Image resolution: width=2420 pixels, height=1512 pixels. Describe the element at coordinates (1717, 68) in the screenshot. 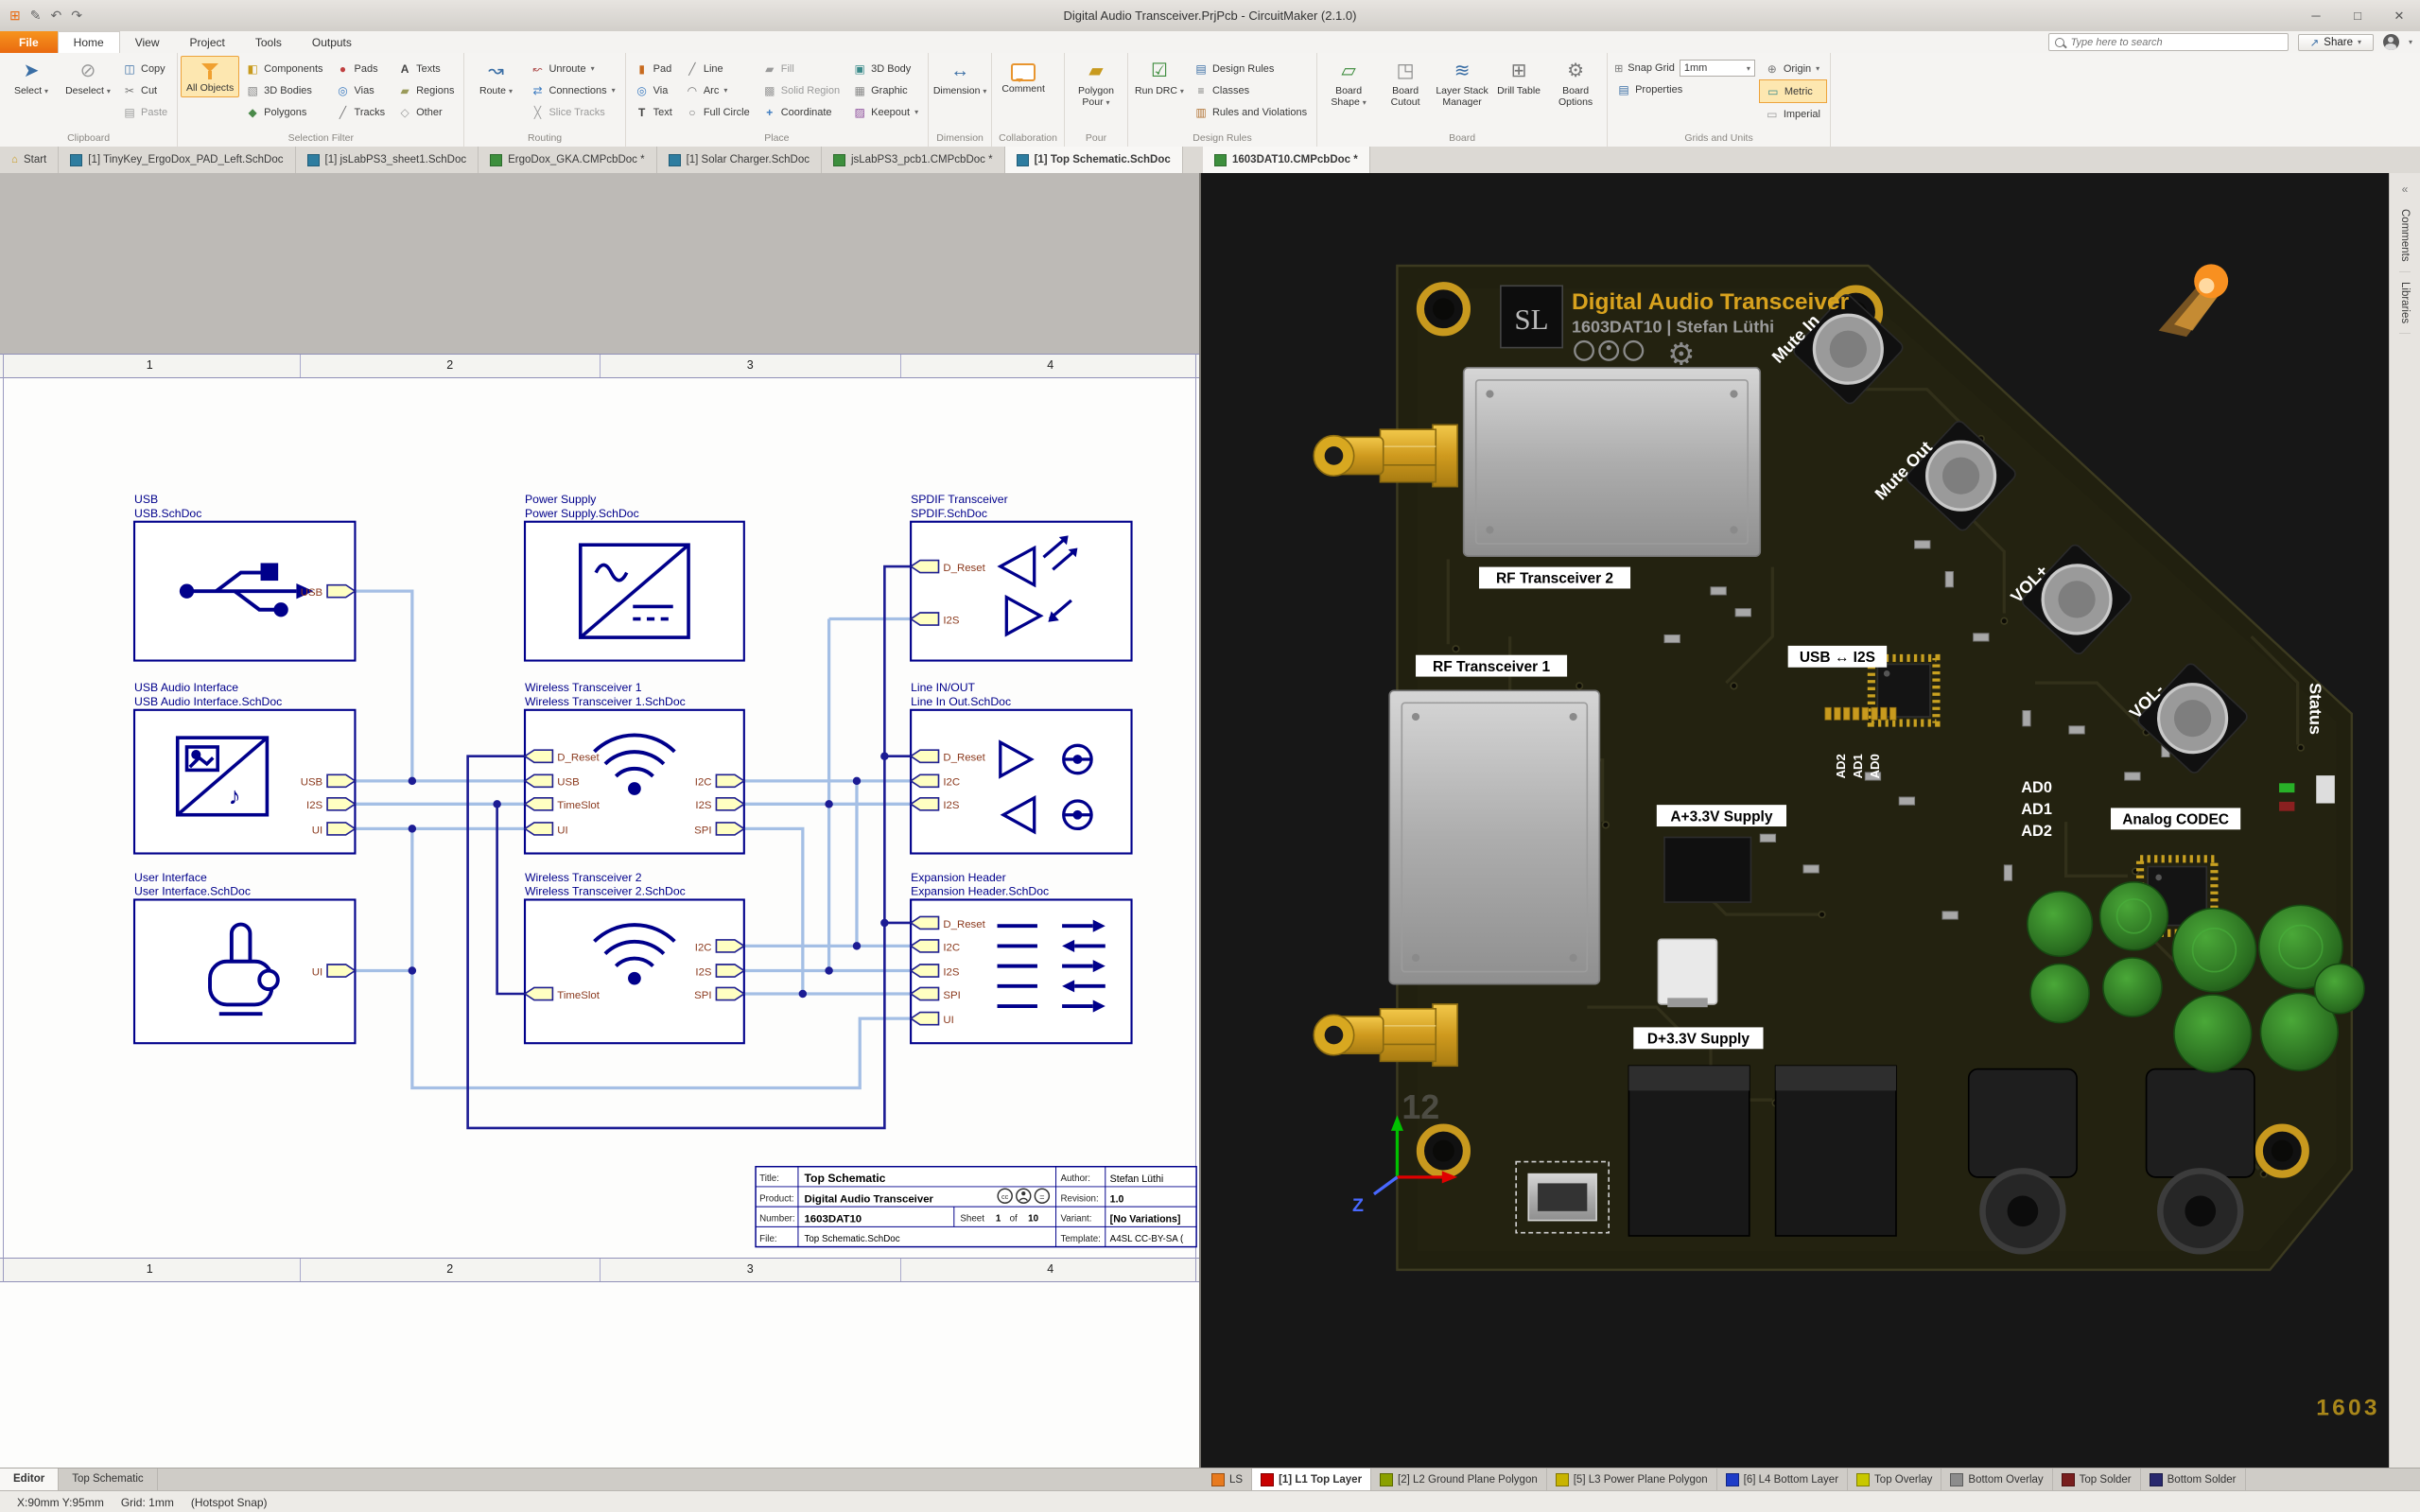

I see `snap-grid-select: 1mm ▾` at that location.